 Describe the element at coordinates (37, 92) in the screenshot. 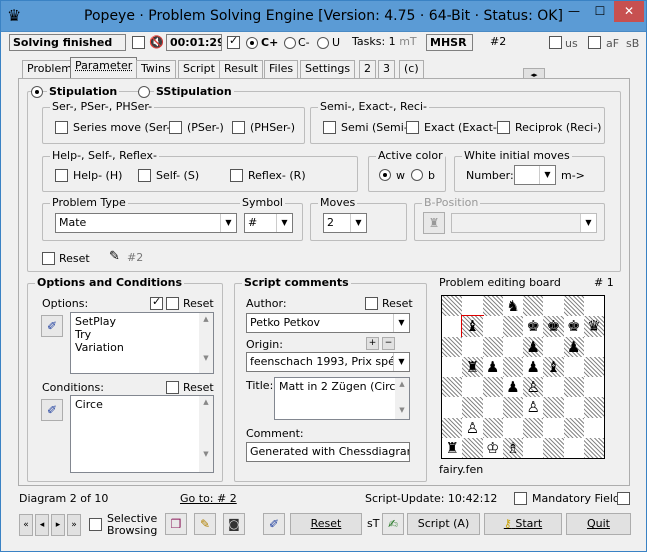

I see `stipulation-radio` at that location.